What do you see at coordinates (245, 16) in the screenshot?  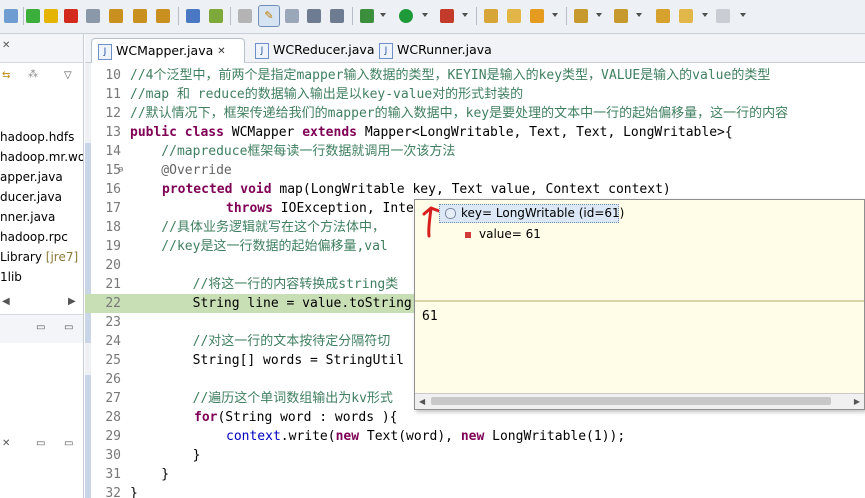 I see `toggle-mark-occurrences-icon` at bounding box center [245, 16].